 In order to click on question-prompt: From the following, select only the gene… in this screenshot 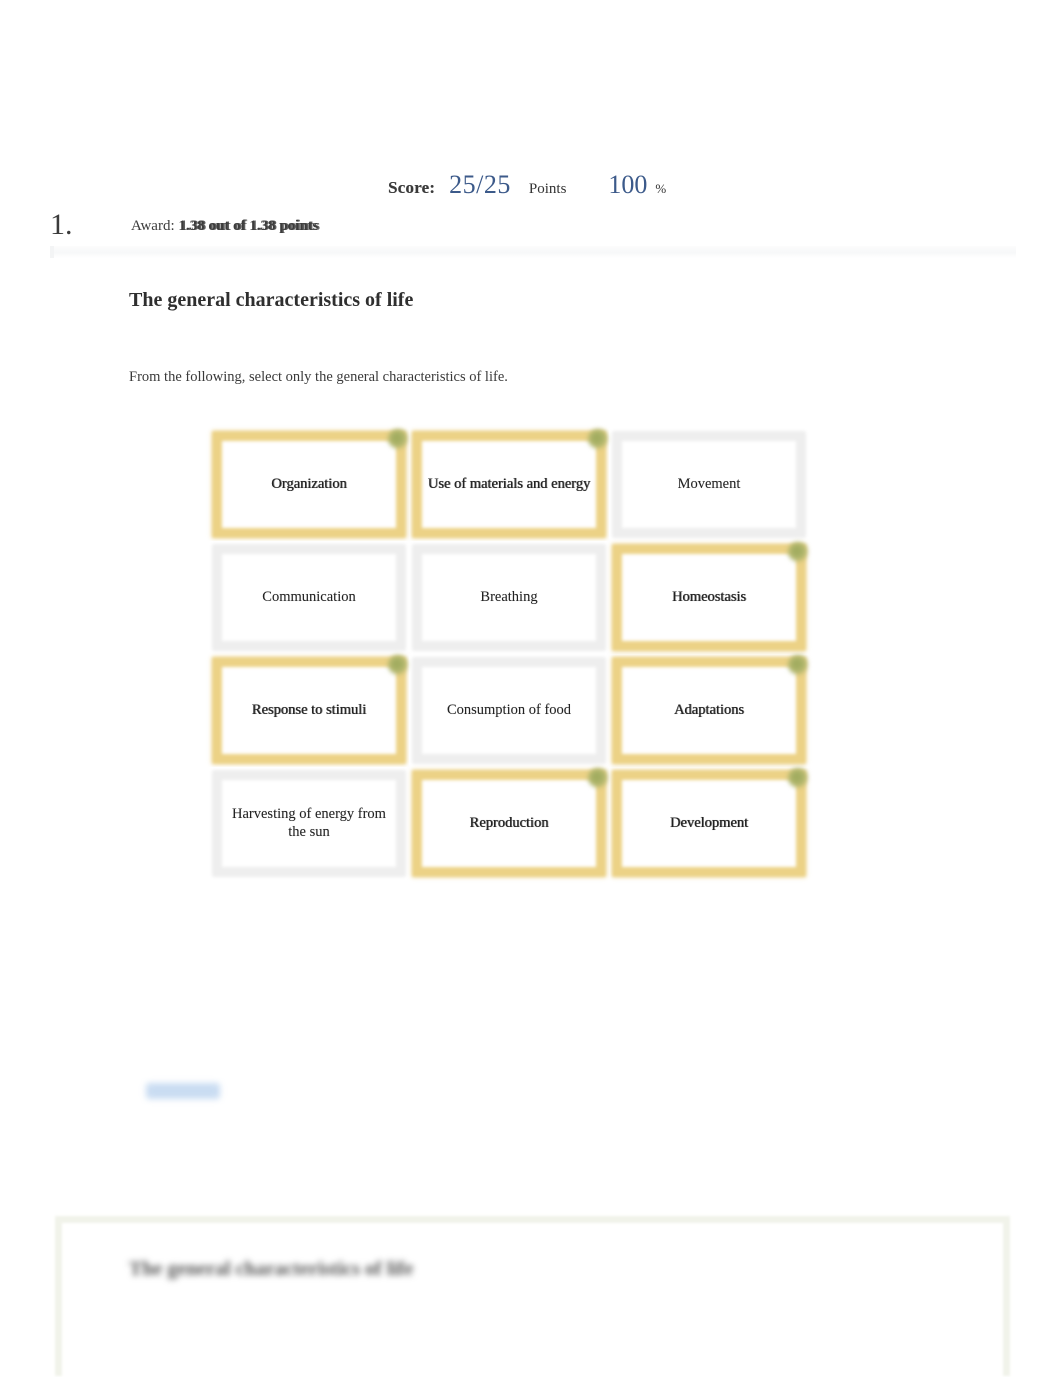, I will do `click(318, 377)`.